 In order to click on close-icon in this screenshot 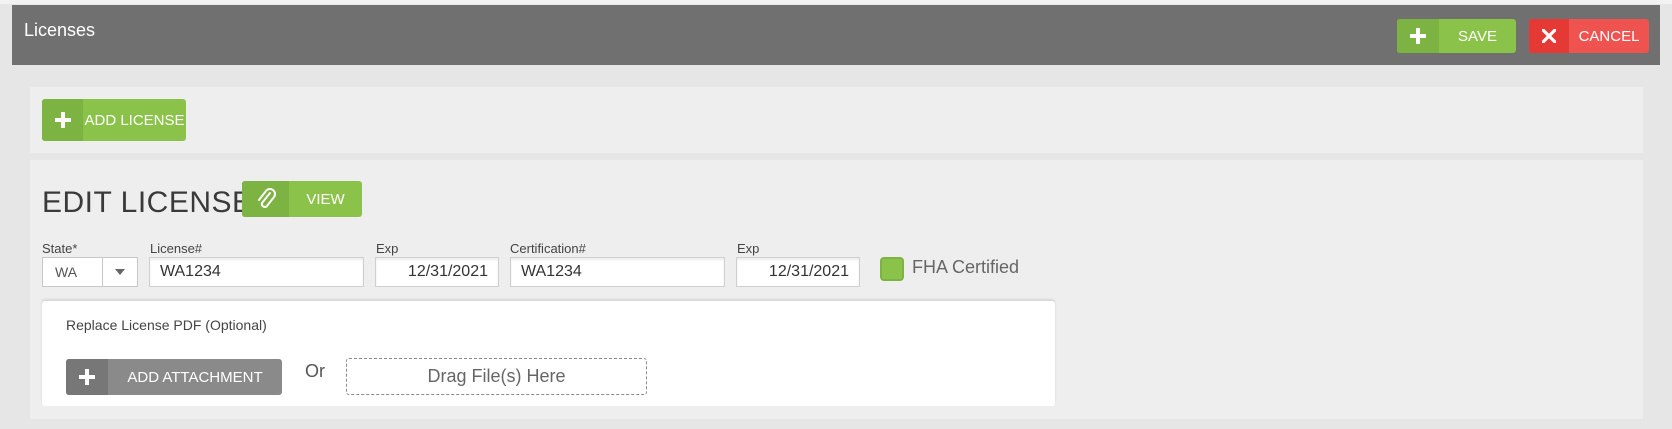, I will do `click(1549, 36)`.